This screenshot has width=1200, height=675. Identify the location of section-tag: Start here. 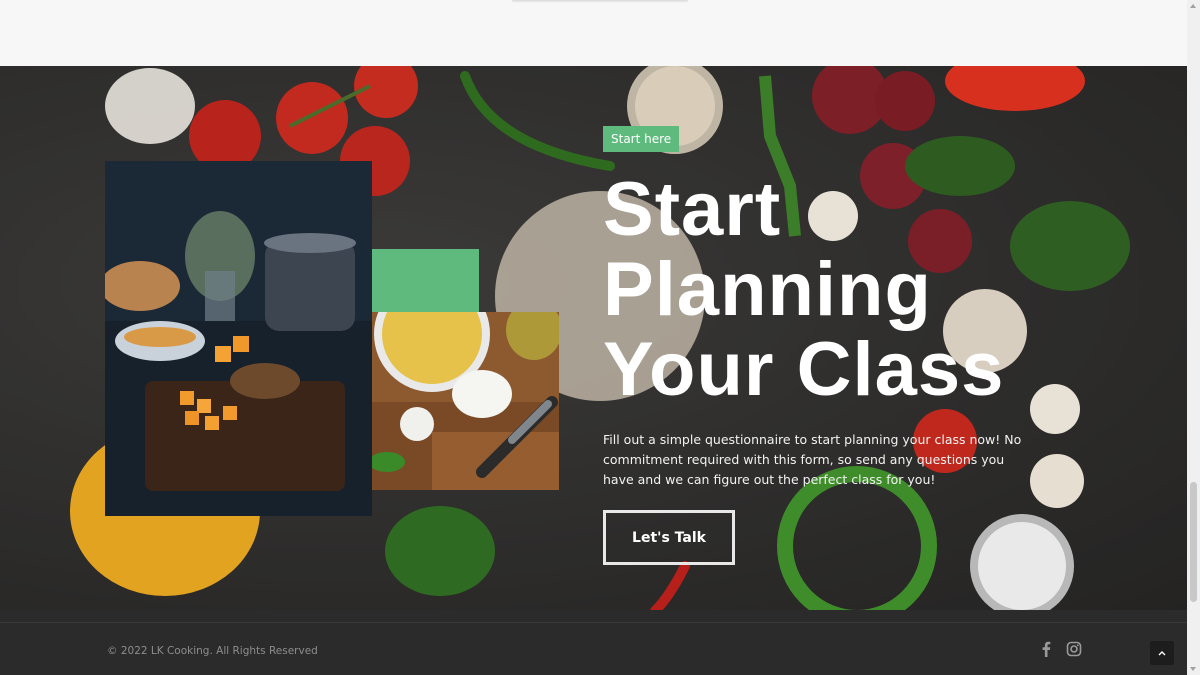
(641, 139).